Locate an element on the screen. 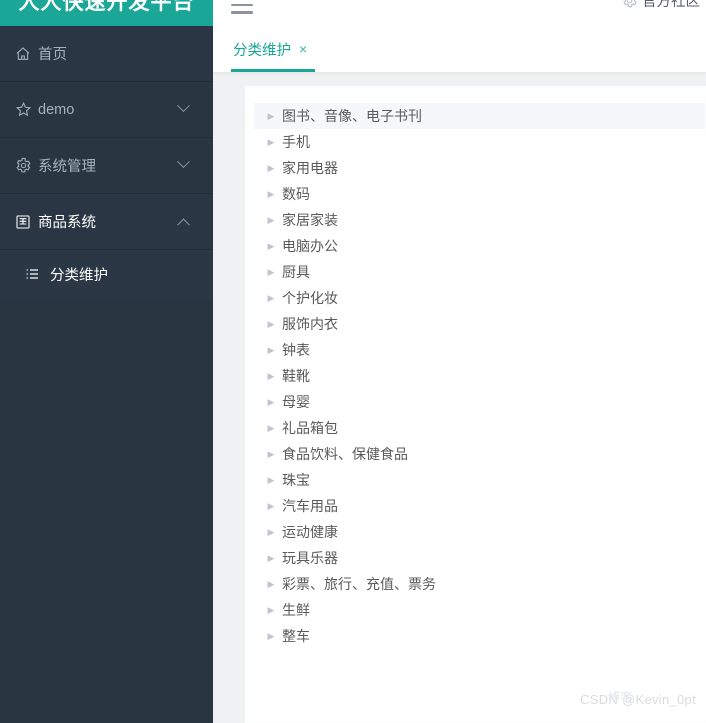  close-icon: × is located at coordinates (303, 49).